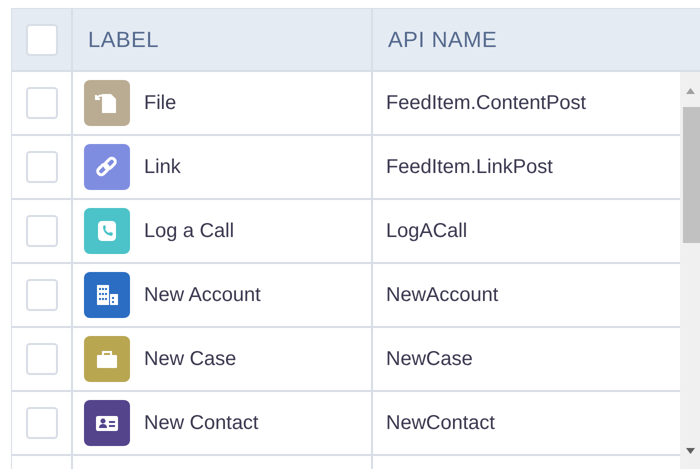  I want to click on column-header: API NAME, so click(443, 39).